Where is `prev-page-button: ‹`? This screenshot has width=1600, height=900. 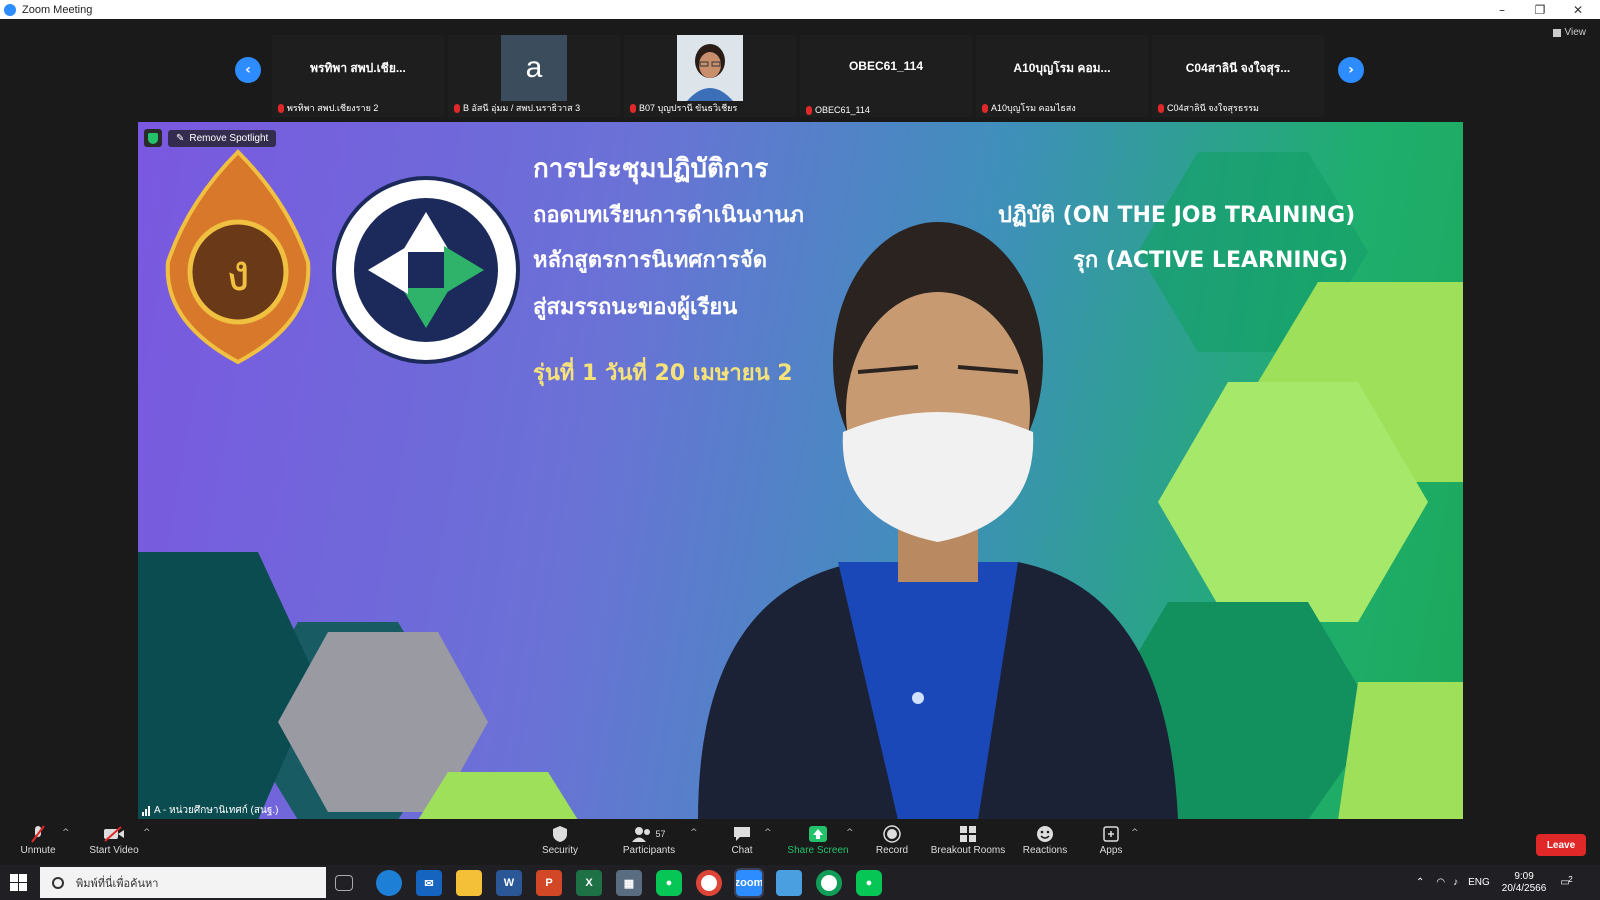 prev-page-button: ‹ is located at coordinates (248, 70).